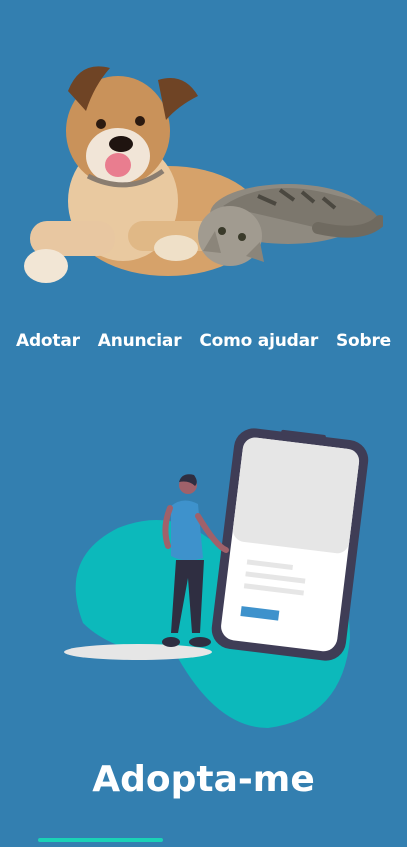 This screenshot has width=407, height=847. Describe the element at coordinates (203, 780) in the screenshot. I see `brand-title: Adopta-me` at that location.